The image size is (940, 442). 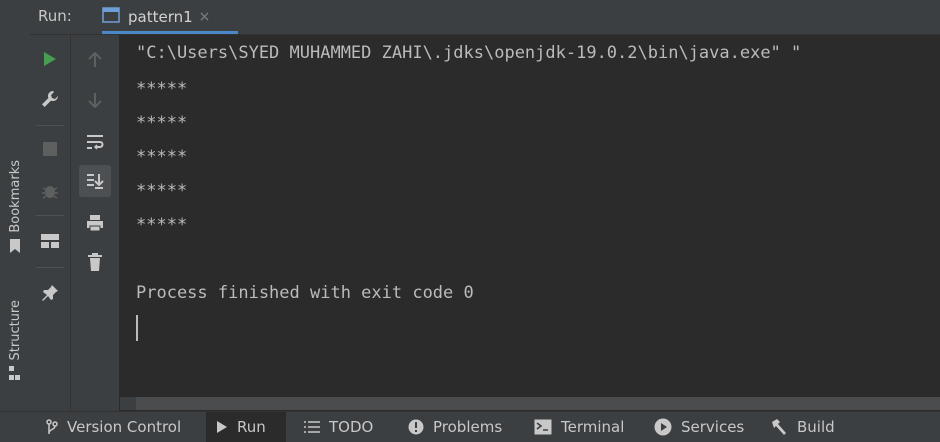 I want to click on build-label: Build, so click(x=816, y=427).